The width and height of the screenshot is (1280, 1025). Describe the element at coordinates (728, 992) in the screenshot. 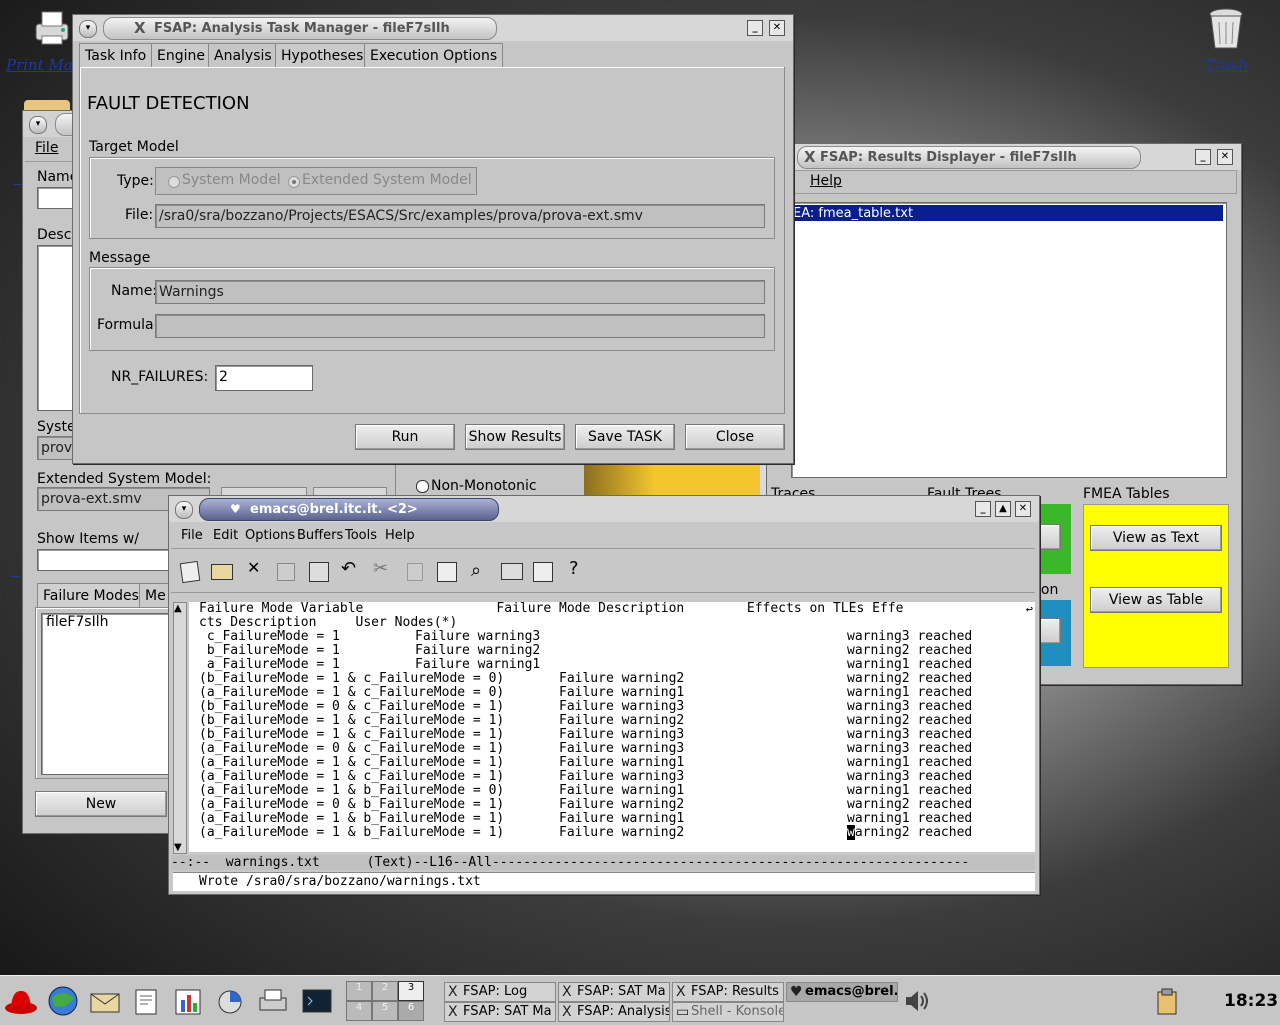

I see `task-fsap-results: X FSAP: Results` at that location.